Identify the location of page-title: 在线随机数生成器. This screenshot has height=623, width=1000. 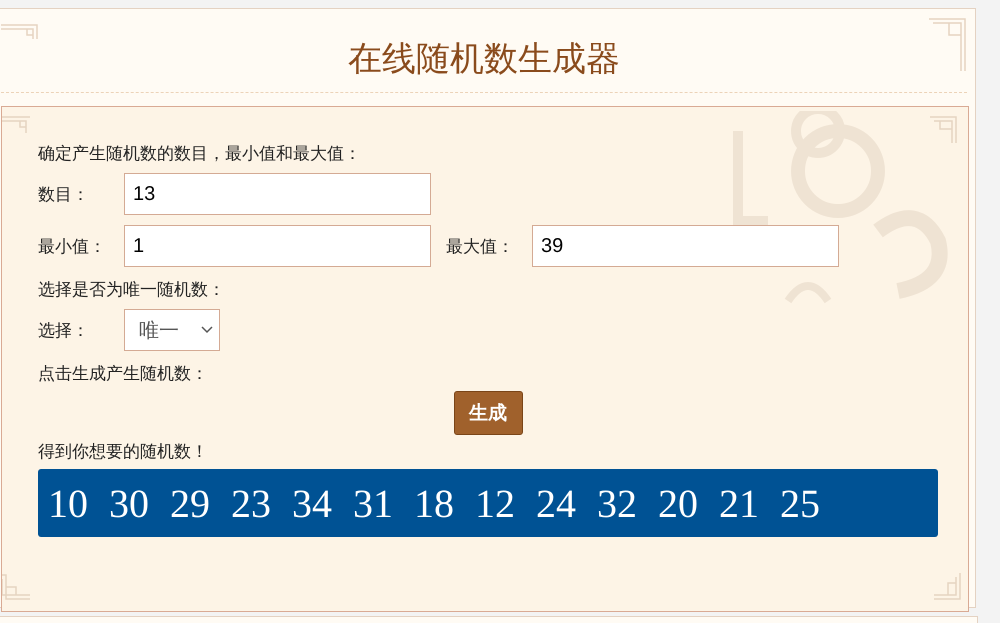
(484, 64).